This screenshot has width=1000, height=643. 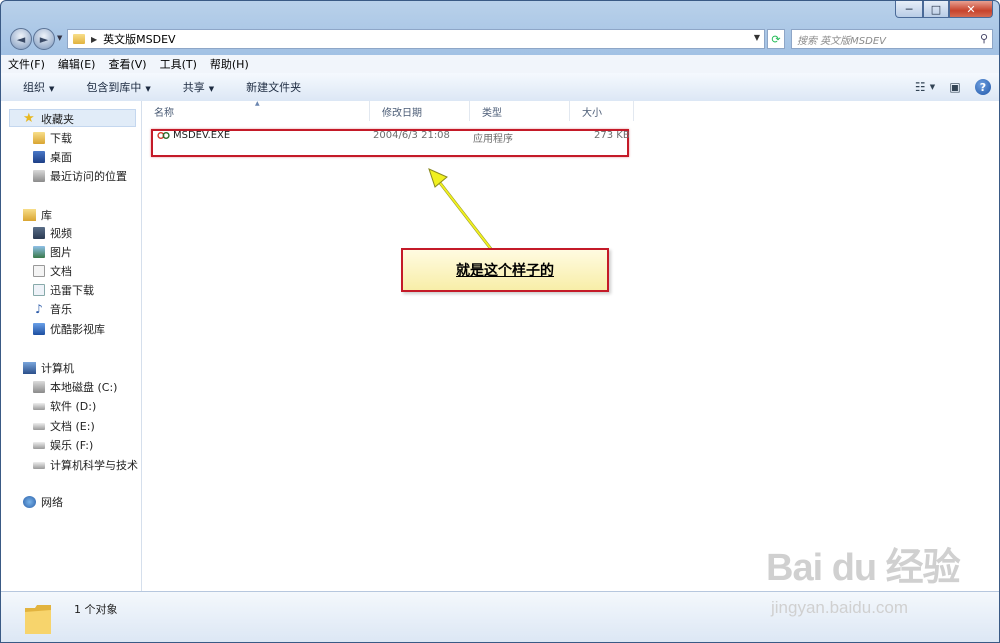 What do you see at coordinates (79, 39) in the screenshot?
I see `folder-icon` at bounding box center [79, 39].